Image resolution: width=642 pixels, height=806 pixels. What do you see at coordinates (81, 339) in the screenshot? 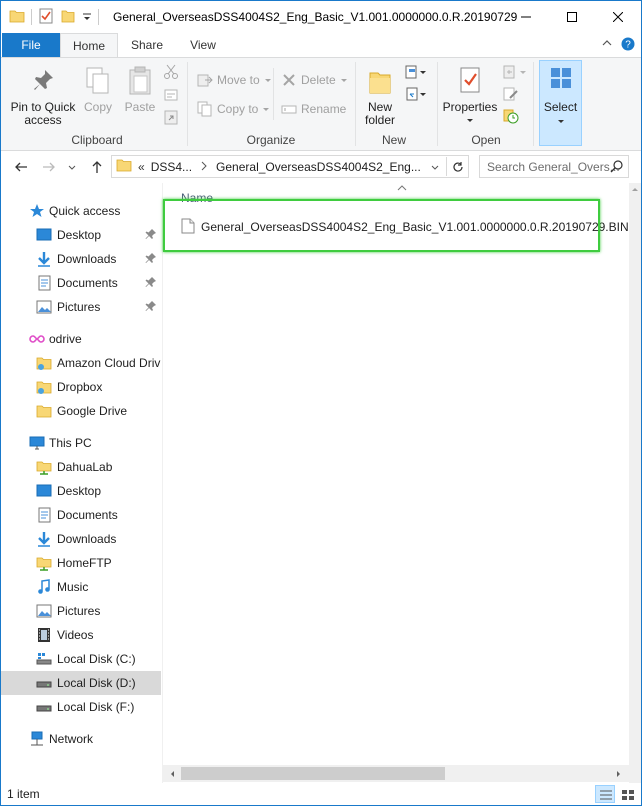
I see `nav-odrive: odrive` at bounding box center [81, 339].